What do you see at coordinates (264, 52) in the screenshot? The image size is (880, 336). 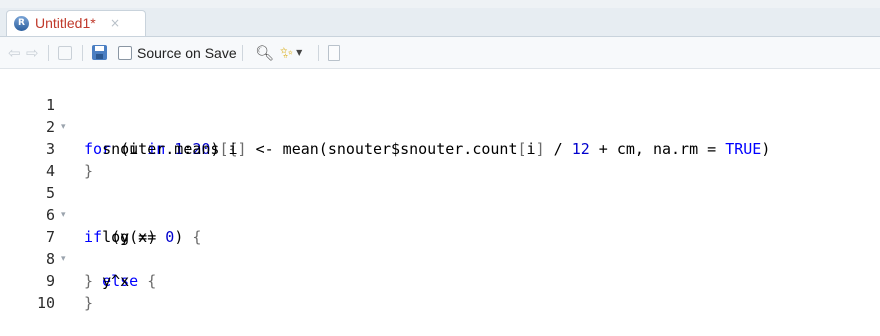 I see `search-icon: 🔍︎` at bounding box center [264, 52].